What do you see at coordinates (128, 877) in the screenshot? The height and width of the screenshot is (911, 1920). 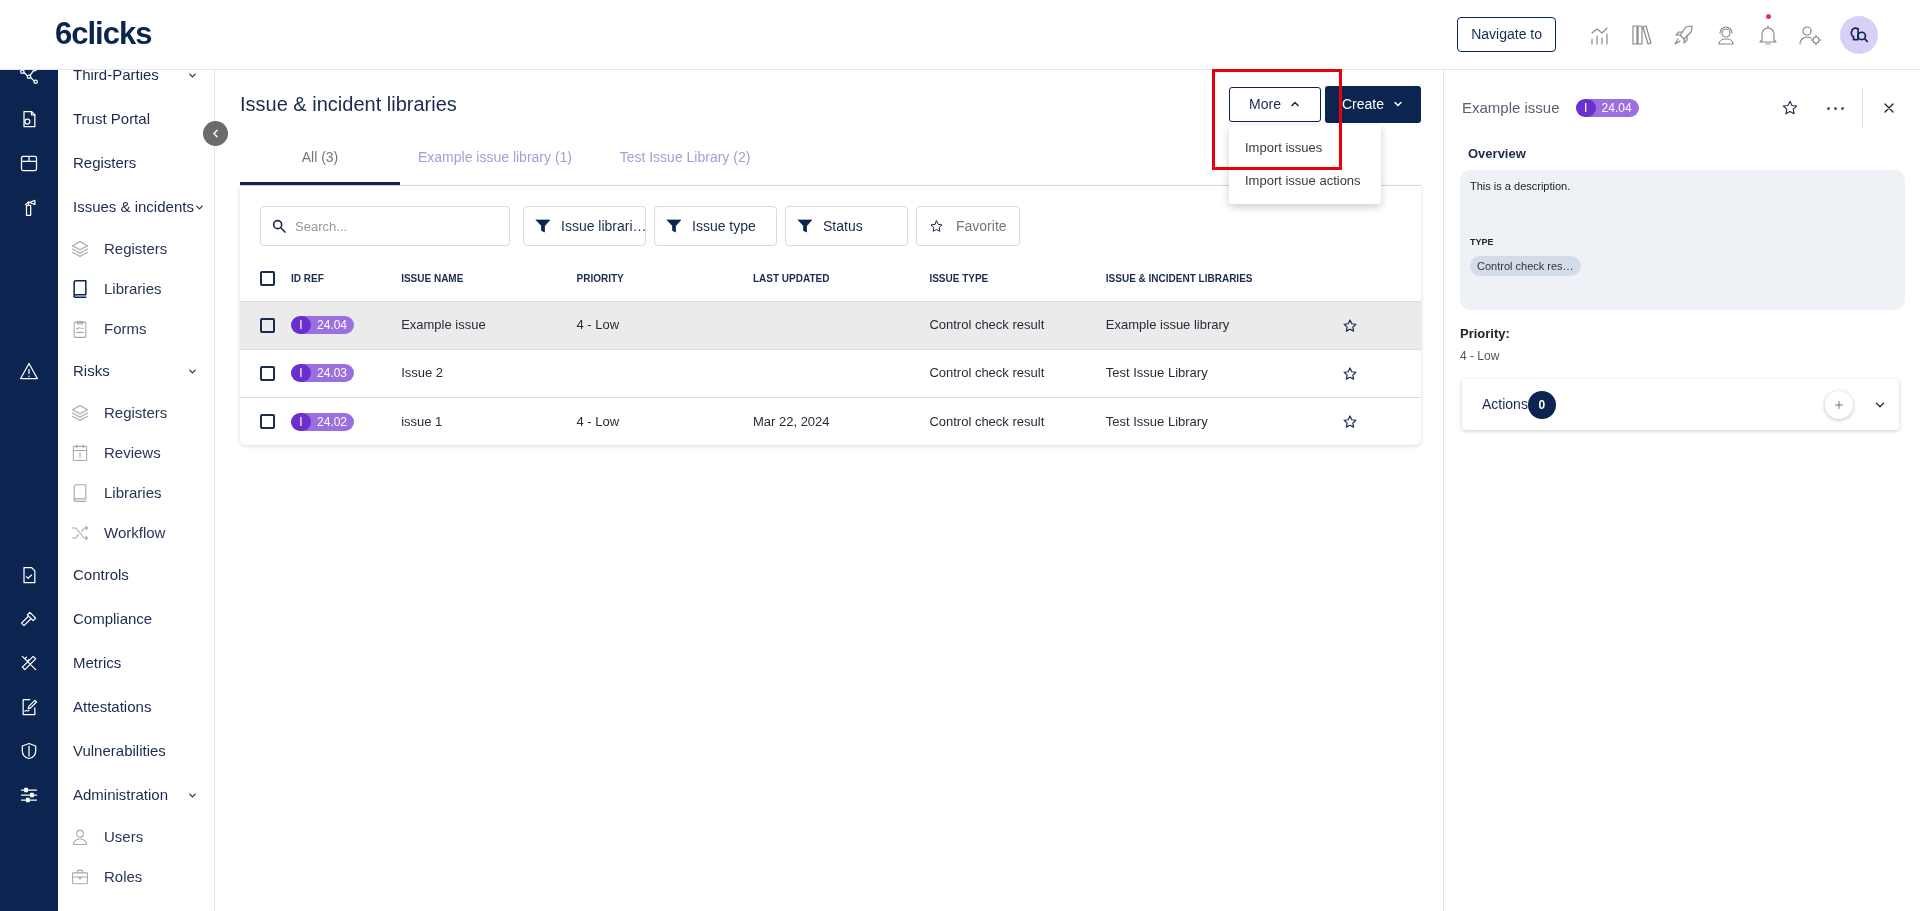 I see `sidebar-item: Roles` at bounding box center [128, 877].